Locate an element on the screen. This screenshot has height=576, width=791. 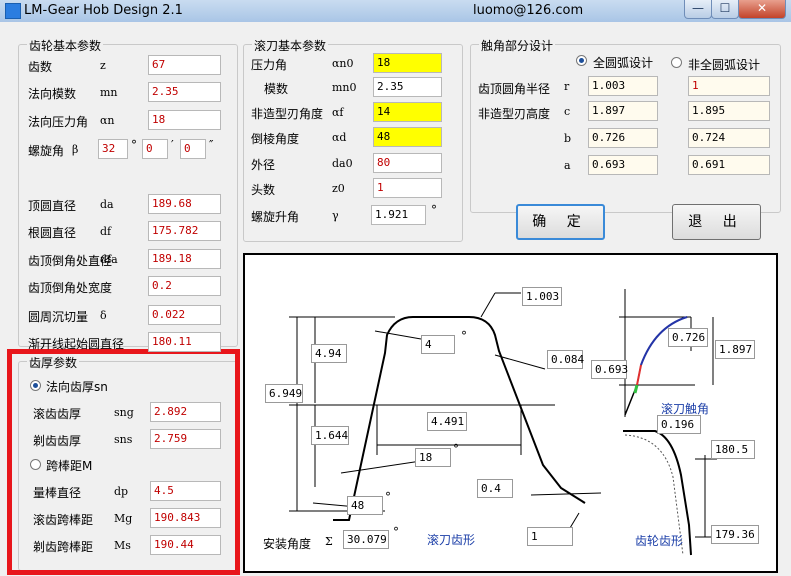
full-arc-radio is located at coordinates (581, 60).